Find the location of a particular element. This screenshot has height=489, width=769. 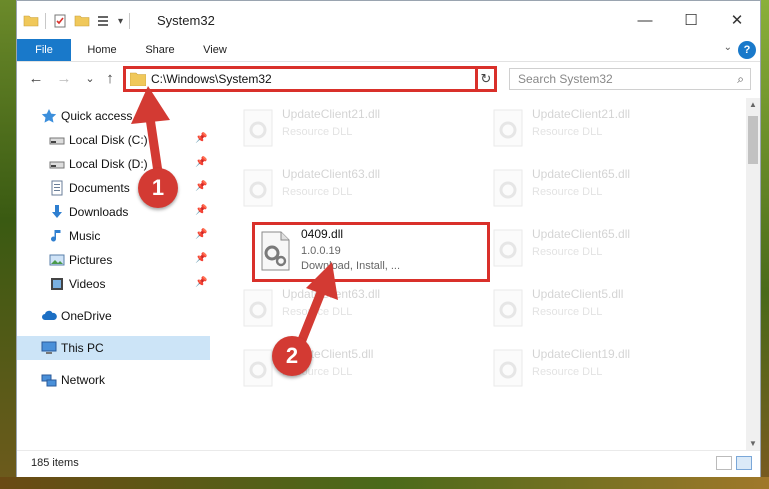

sidebar-item-local-disk-c: Local Disk (C:) 📌 is located at coordinates (113, 140).